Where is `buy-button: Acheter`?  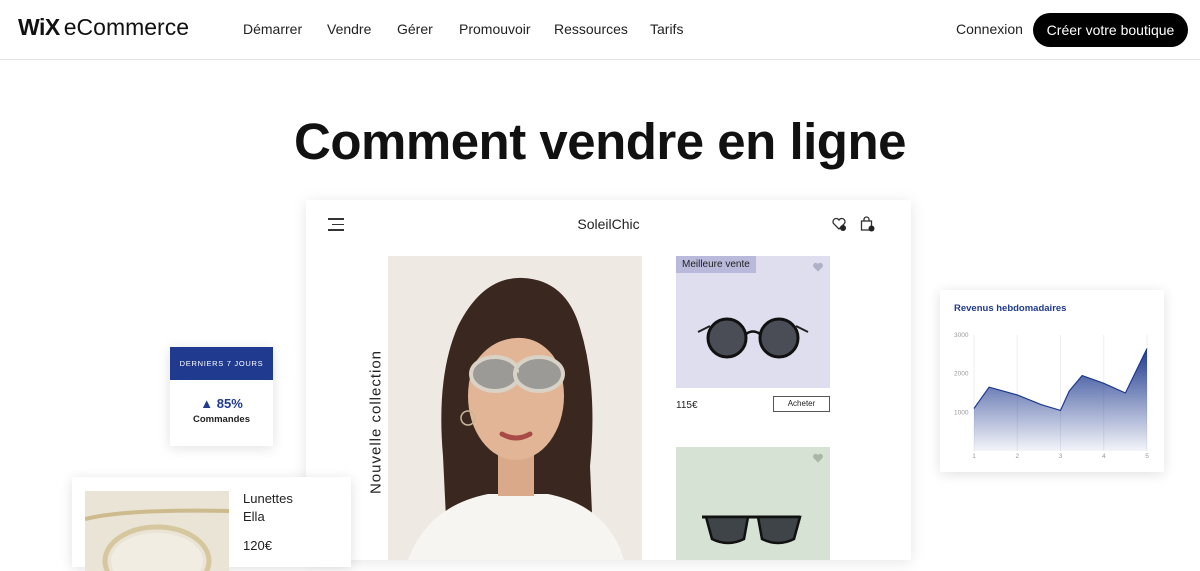
buy-button: Acheter is located at coordinates (801, 404).